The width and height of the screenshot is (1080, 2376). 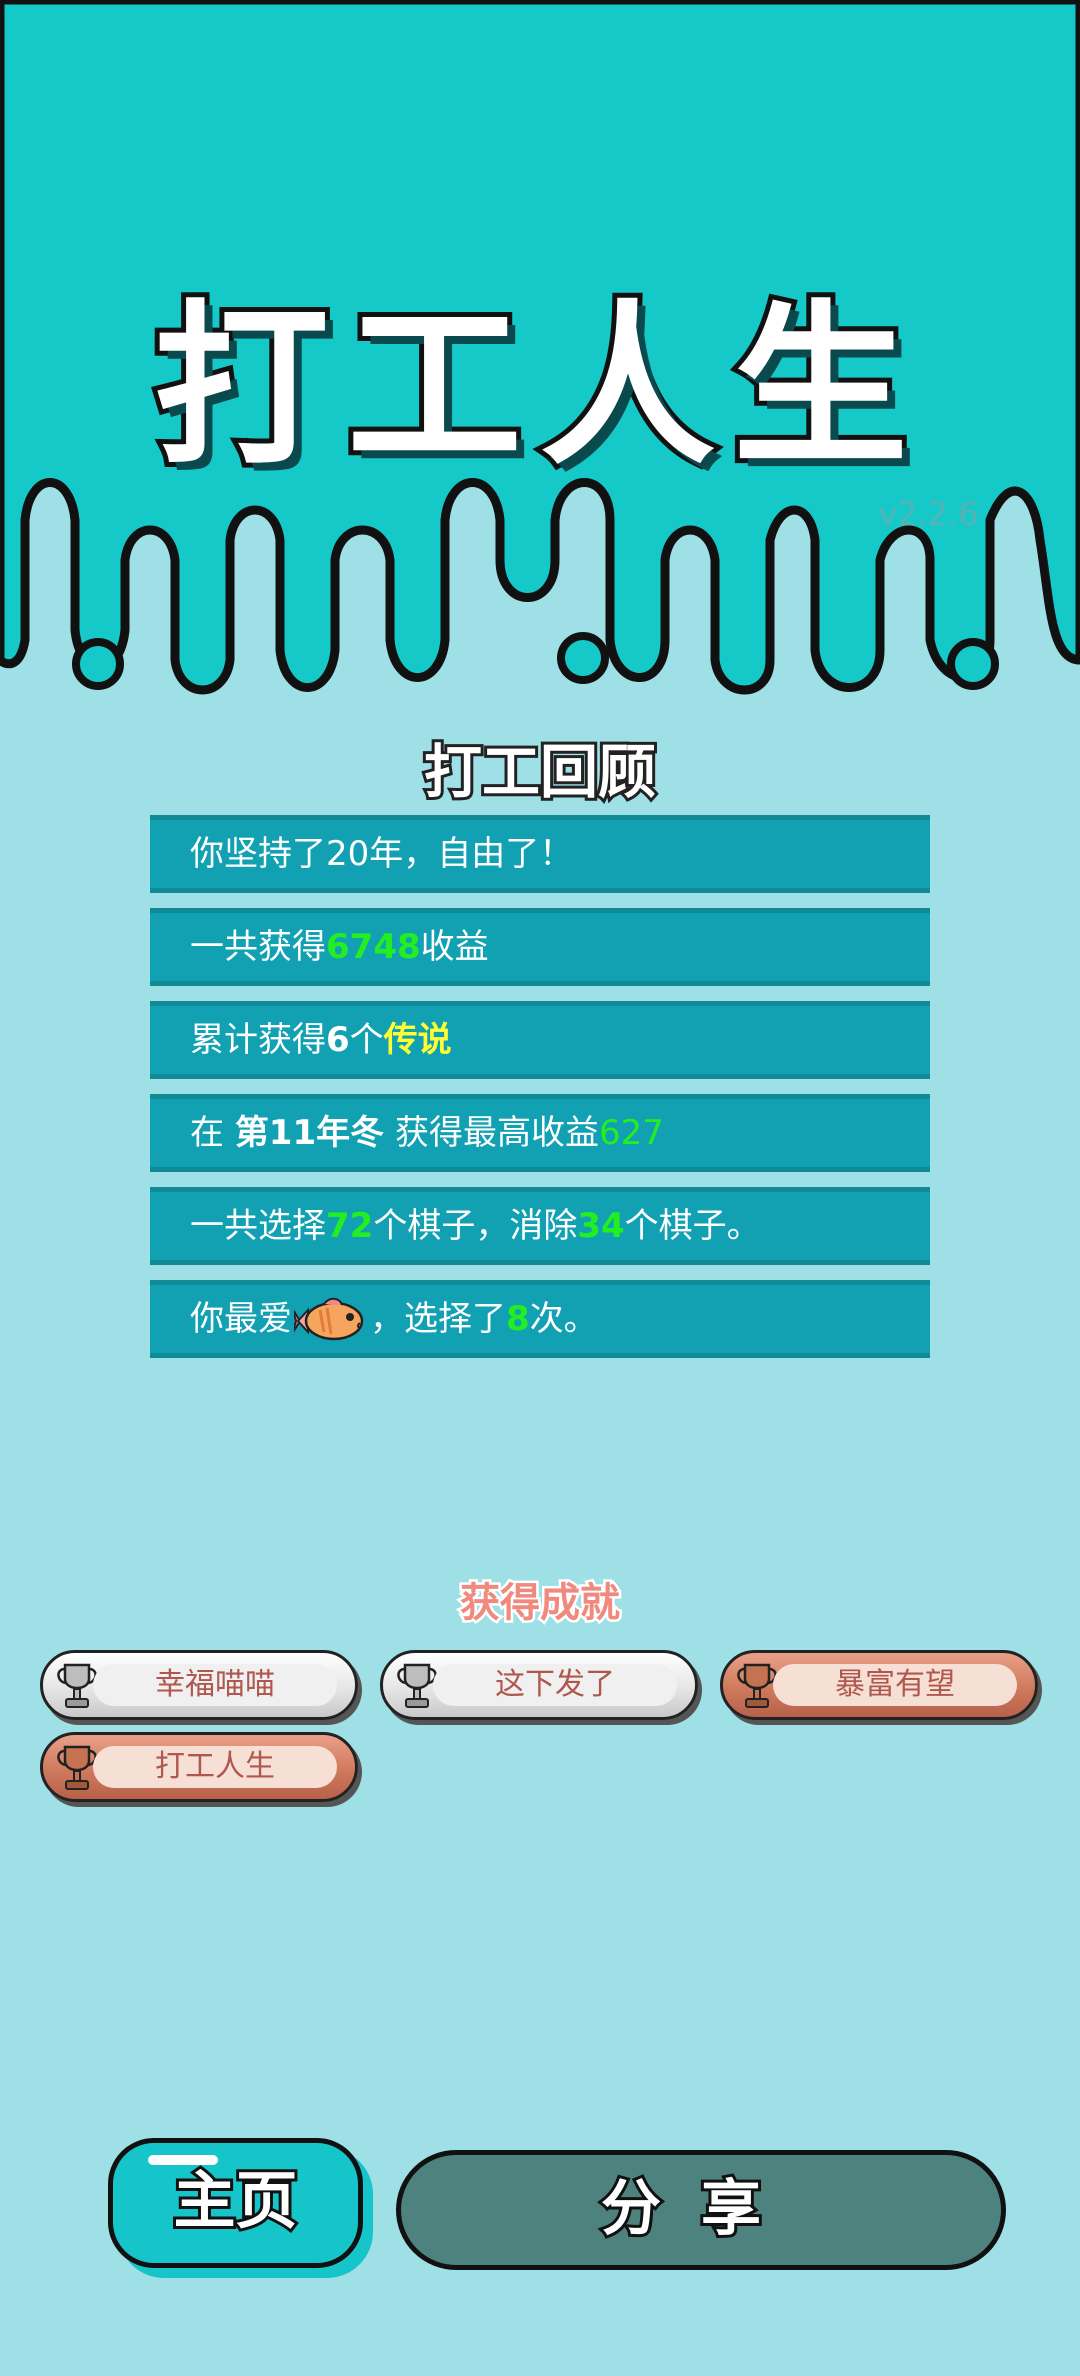 What do you see at coordinates (183, 2160) in the screenshot?
I see `button-shine` at bounding box center [183, 2160].